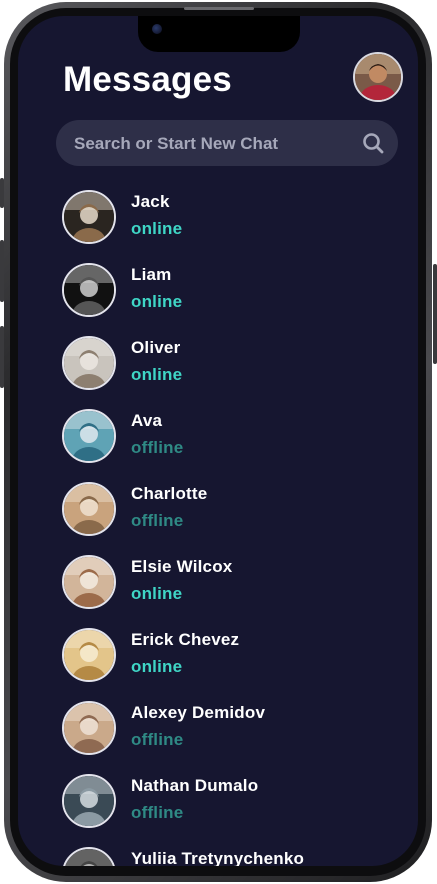 This screenshot has height=884, width=437. What do you see at coordinates (232, 435) in the screenshot?
I see `contact-row: Ava offline` at bounding box center [232, 435].